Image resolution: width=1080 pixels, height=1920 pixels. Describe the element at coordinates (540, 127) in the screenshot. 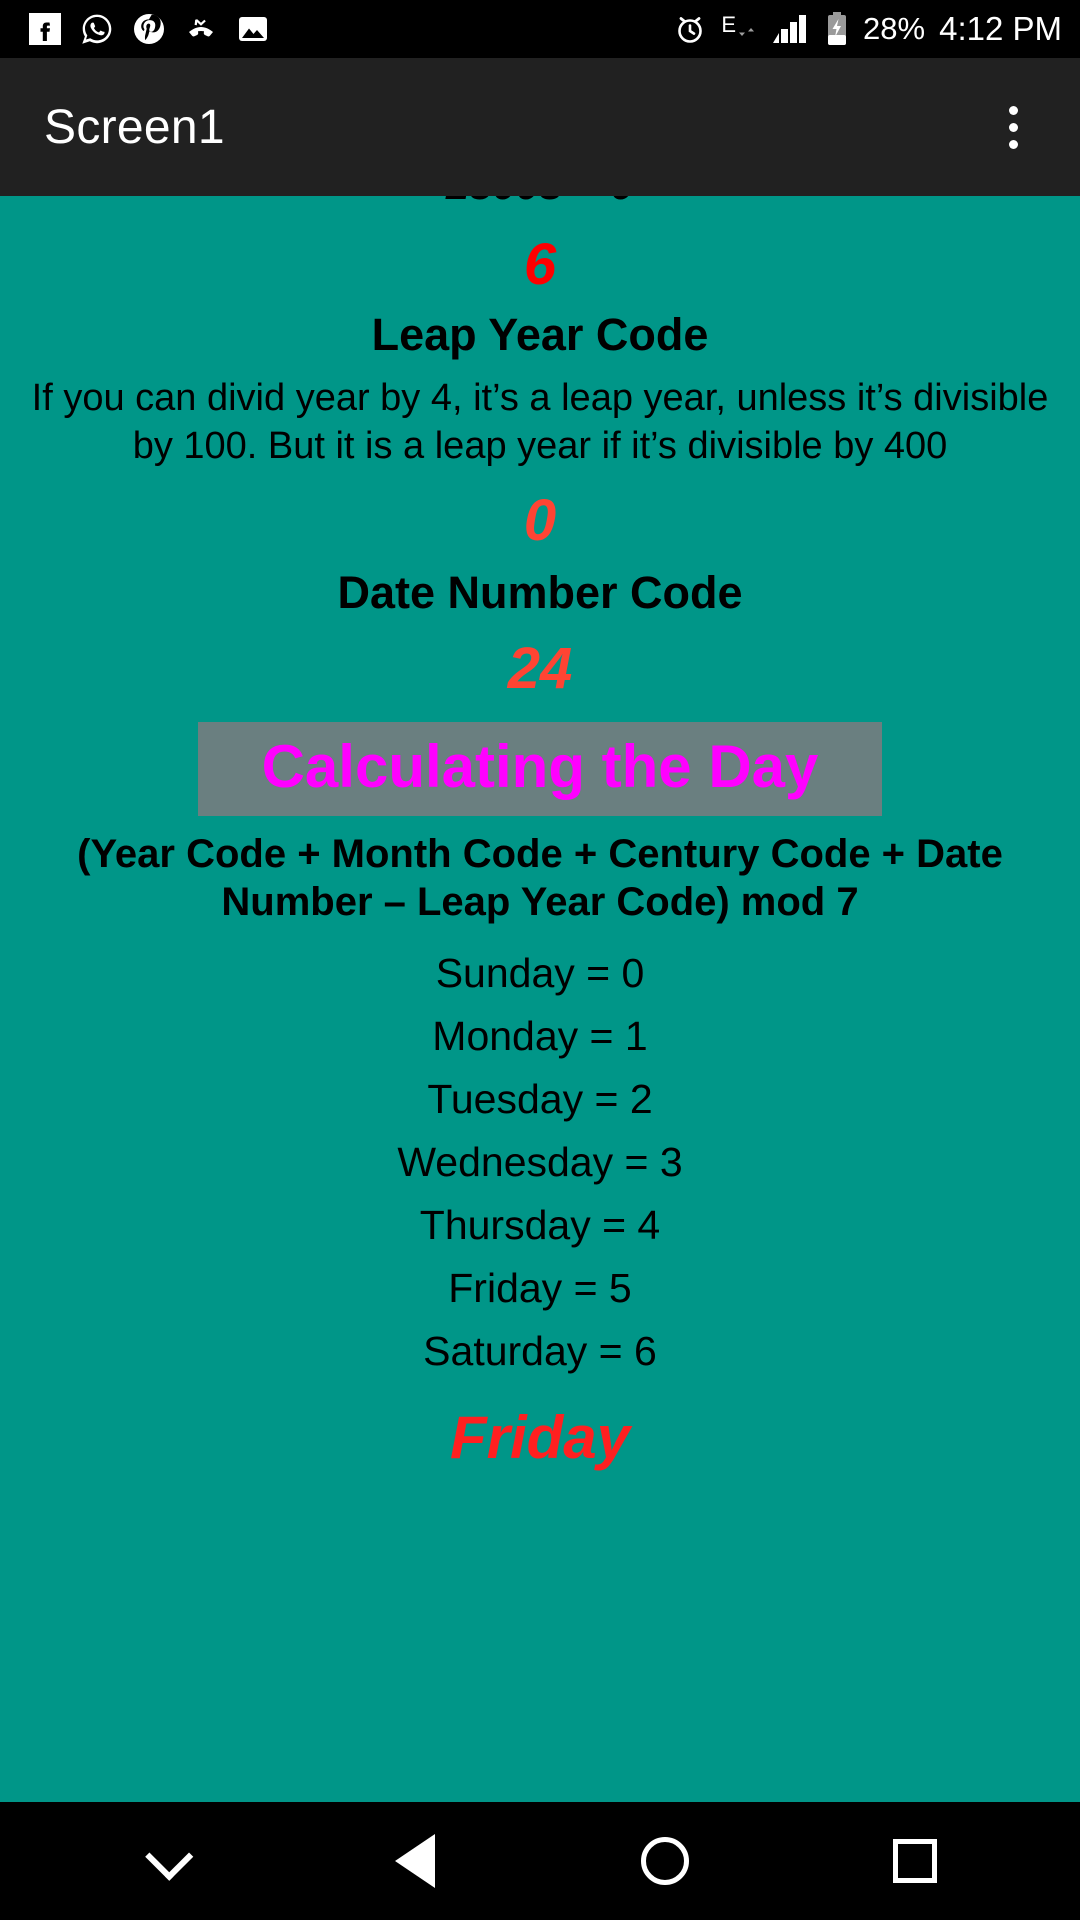

I see `app-bar: Screen1` at that location.